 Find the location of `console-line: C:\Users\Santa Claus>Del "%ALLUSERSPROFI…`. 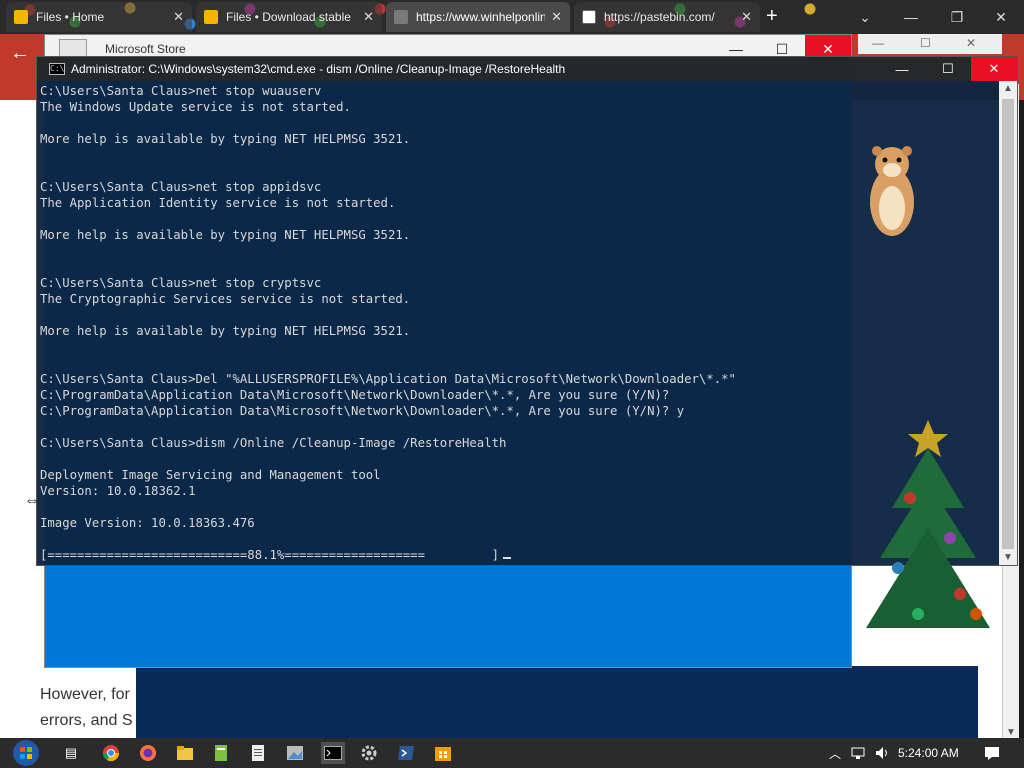

console-line: C:\Users\Santa Claus>Del "%ALLUSERSPROFI… is located at coordinates (388, 379).